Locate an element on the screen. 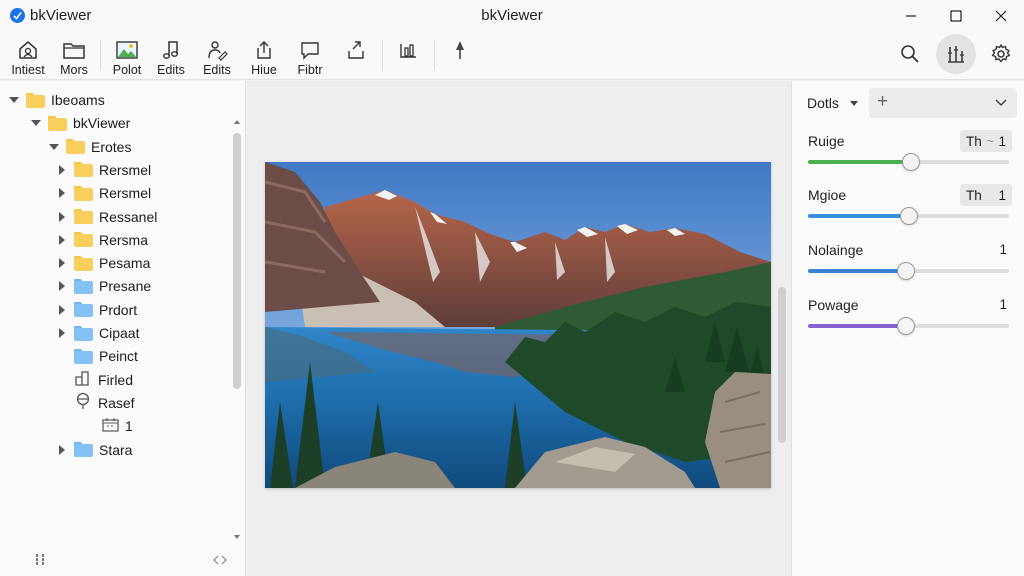 This screenshot has width=1024, height=576. minimize-icon is located at coordinates (911, 16).